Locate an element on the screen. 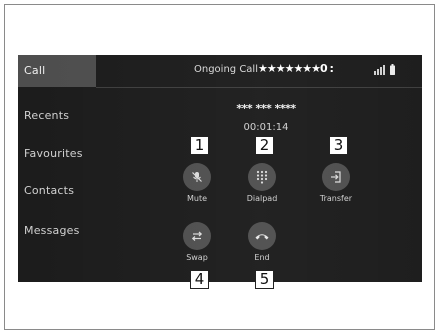 This screenshot has width=440, height=334. callout-4: 4 is located at coordinates (199, 279).